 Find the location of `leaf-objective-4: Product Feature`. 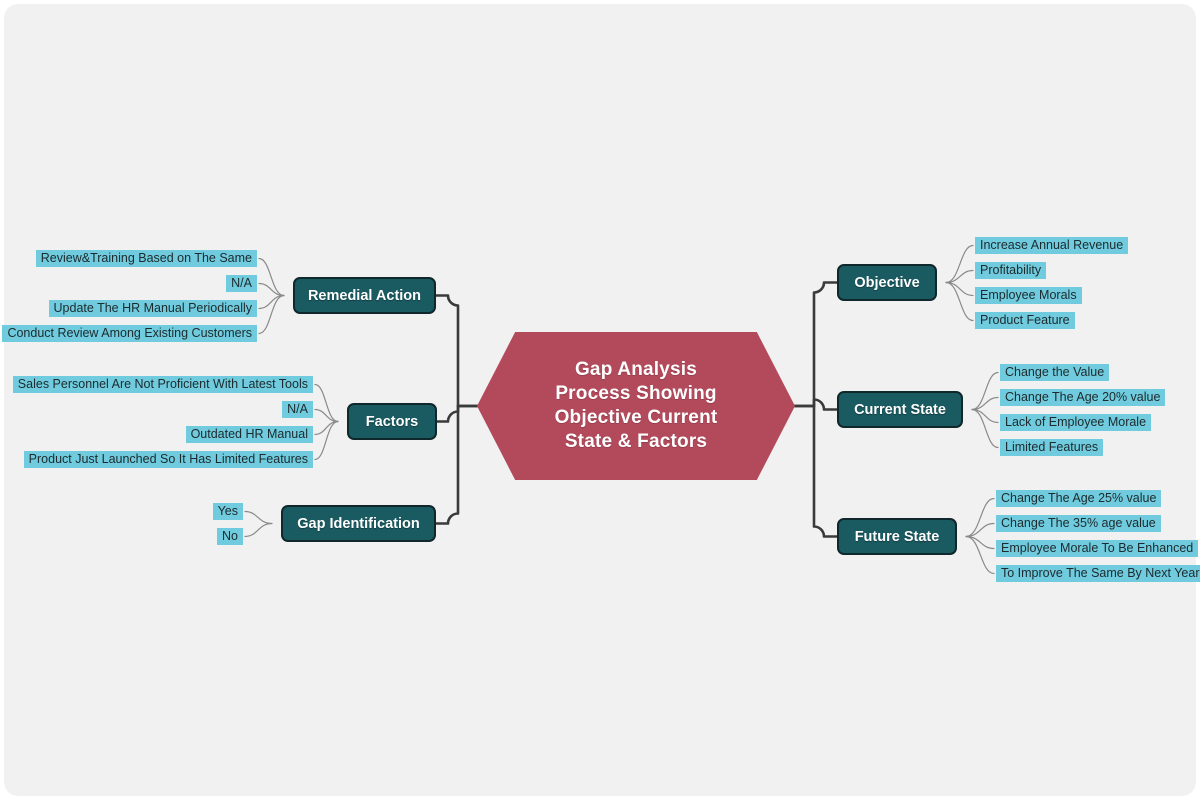

leaf-objective-4: Product Feature is located at coordinates (1025, 320).